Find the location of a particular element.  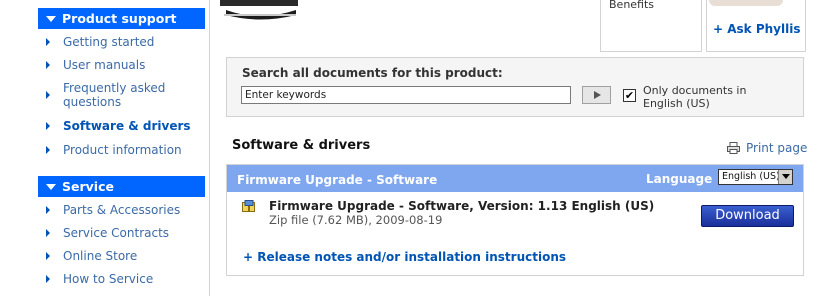

sidebar-item-getting-started: Getting started is located at coordinates (126, 42).